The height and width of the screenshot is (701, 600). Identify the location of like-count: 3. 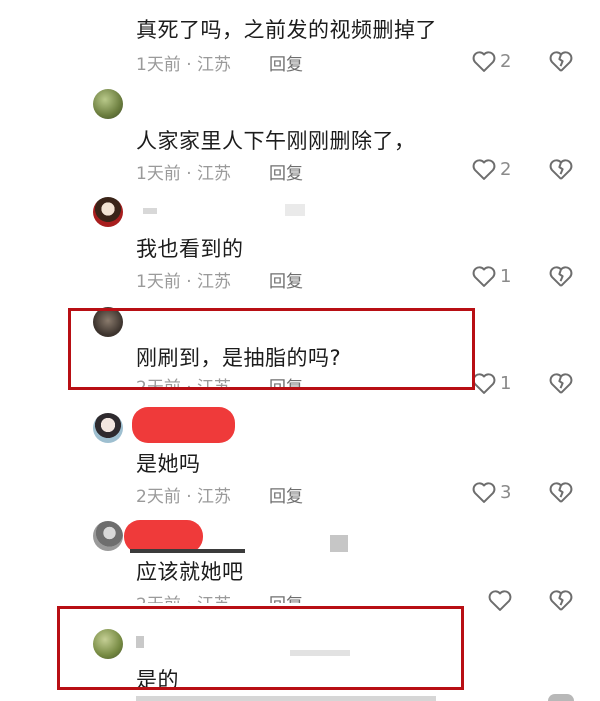
(506, 492).